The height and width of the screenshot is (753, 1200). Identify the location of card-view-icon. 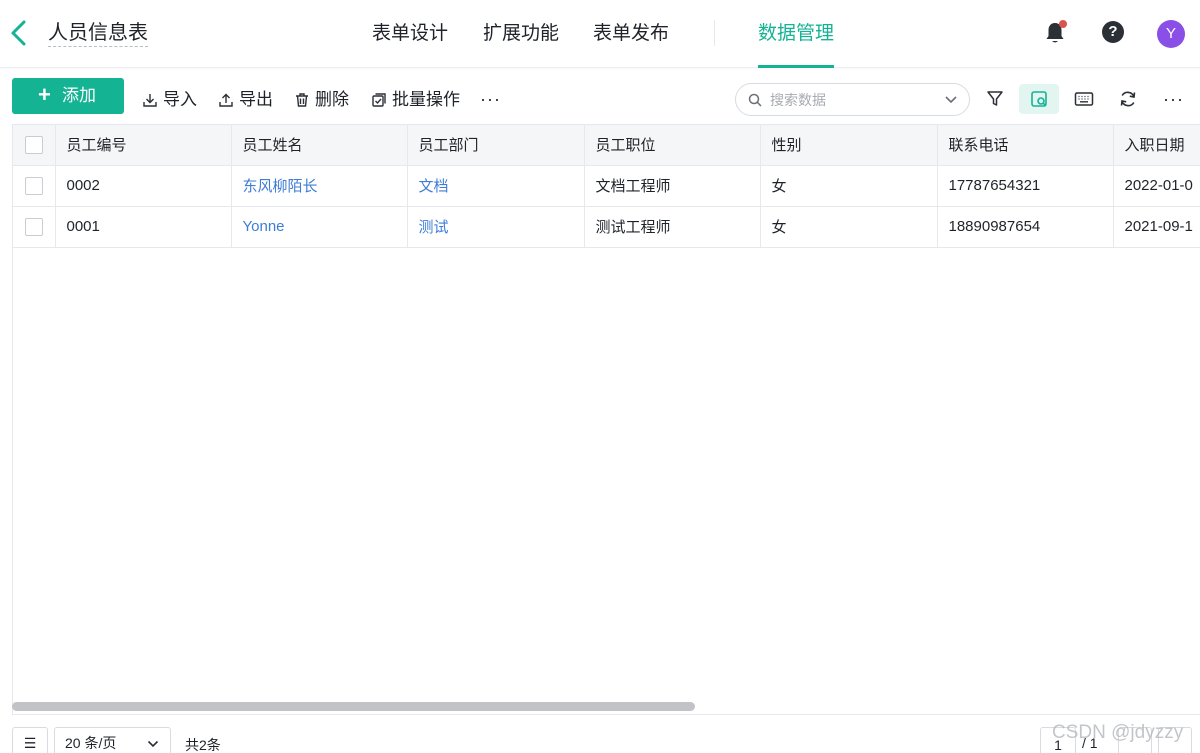
(1039, 99).